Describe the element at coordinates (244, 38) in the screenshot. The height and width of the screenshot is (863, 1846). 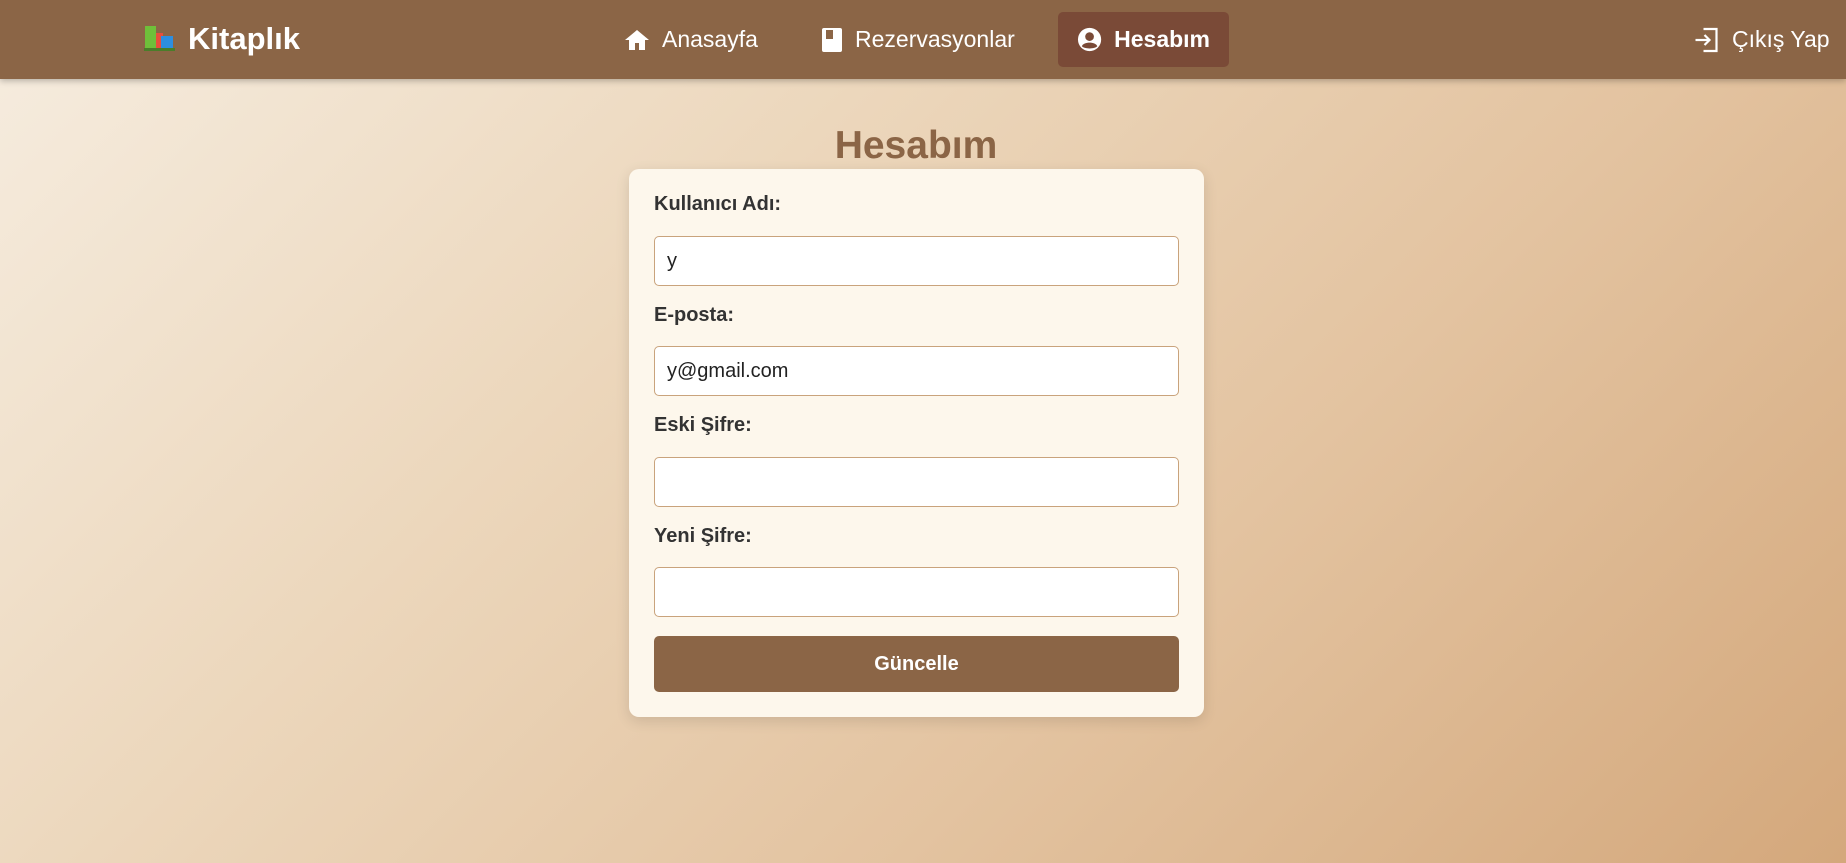
I see `brand-name: Kitaplık` at that location.